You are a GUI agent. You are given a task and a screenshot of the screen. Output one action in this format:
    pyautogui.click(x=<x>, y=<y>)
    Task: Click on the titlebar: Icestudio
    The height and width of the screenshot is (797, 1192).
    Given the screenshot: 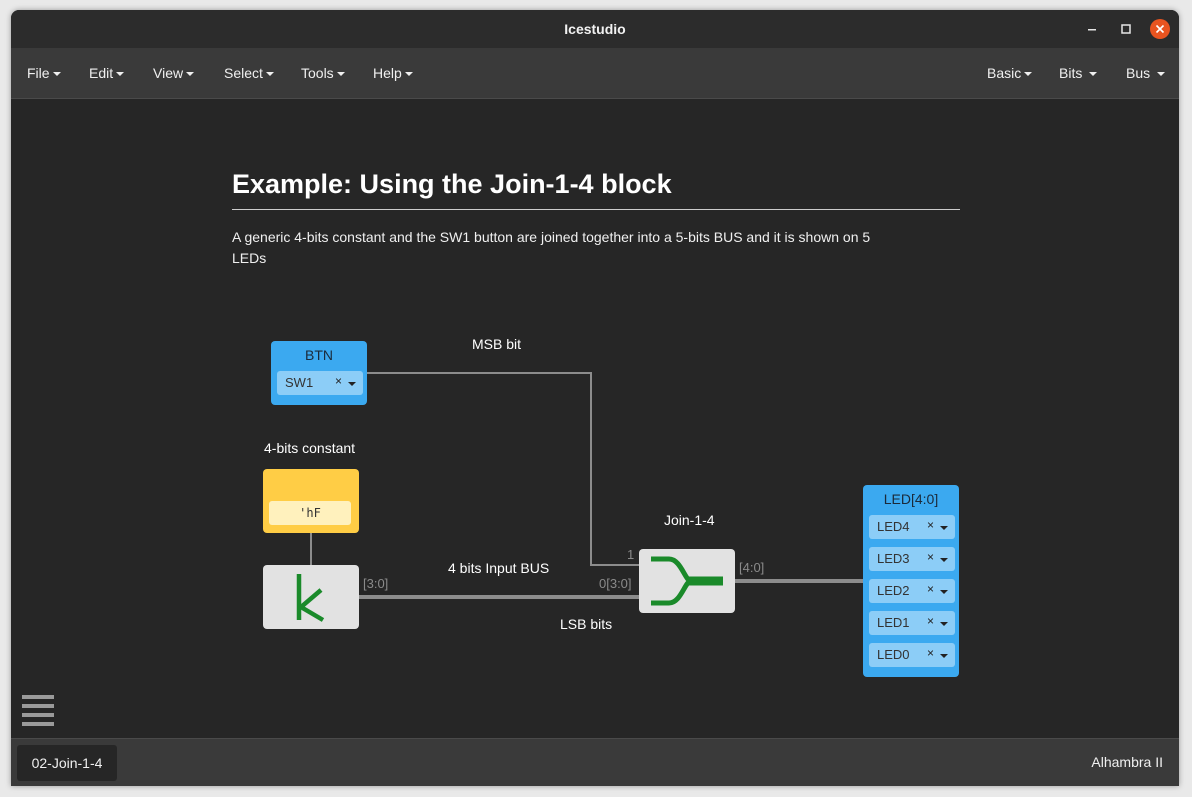 What is the action you would take?
    pyautogui.click(x=595, y=29)
    